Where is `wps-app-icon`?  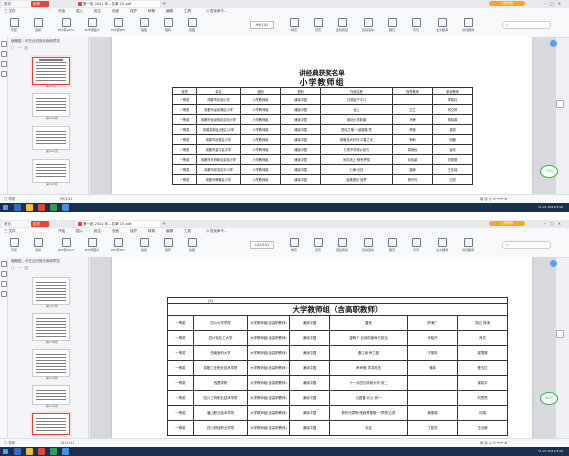
wps-app-icon is located at coordinates (41, 207).